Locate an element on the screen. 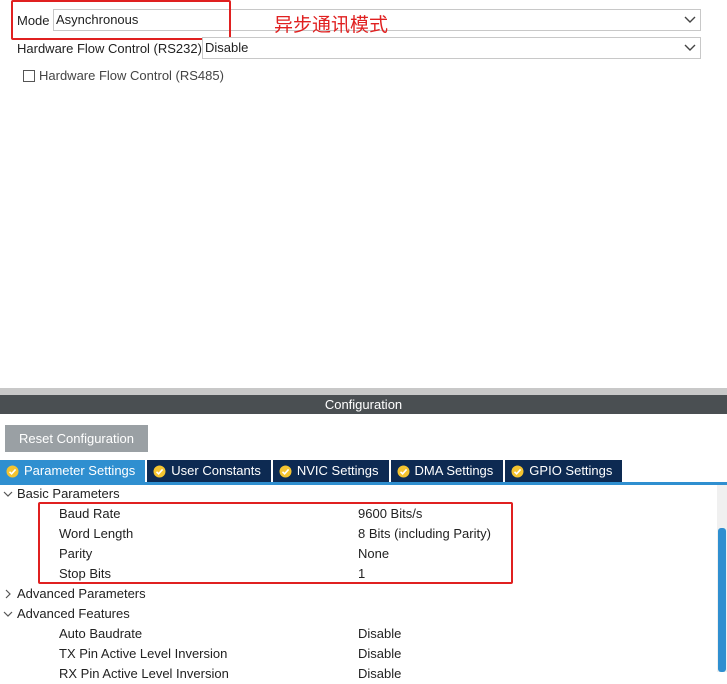  tree-group-advanced-parameters: Advanced Parameters is located at coordinates (81, 594).